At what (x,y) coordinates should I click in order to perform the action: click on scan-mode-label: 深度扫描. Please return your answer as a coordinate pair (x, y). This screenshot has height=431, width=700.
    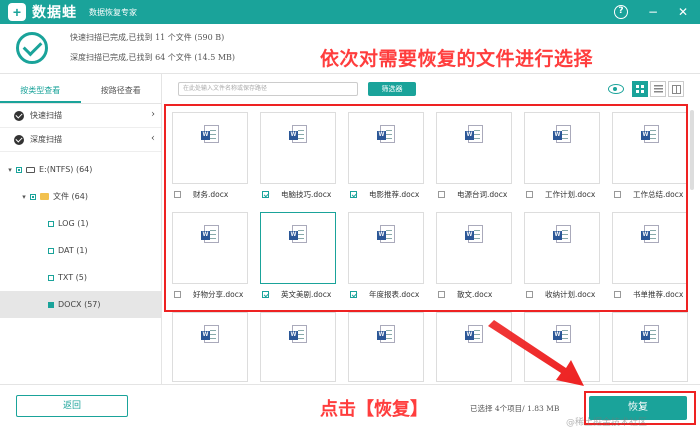
    Looking at the image, I should click on (46, 139).